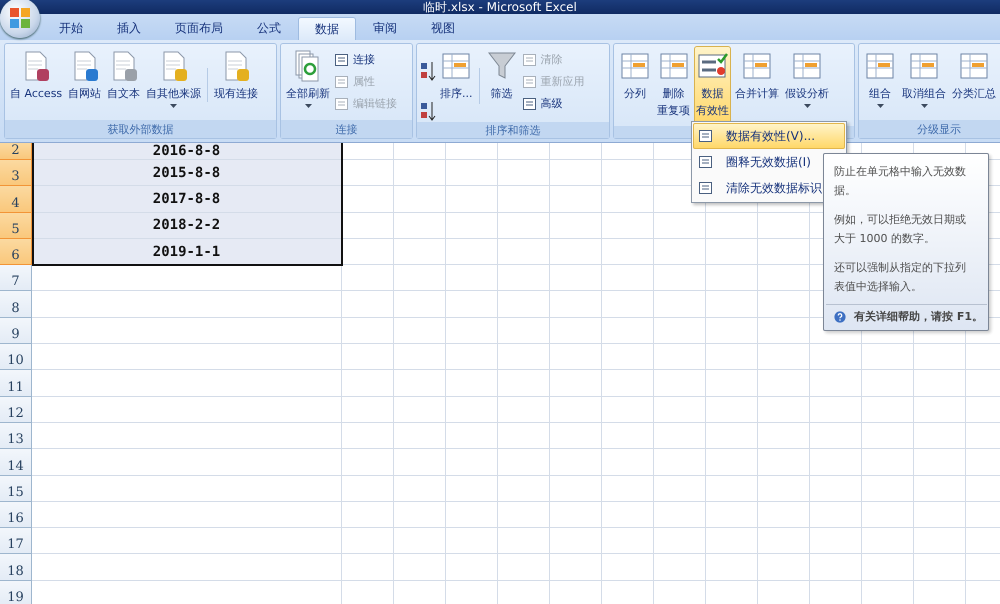 The width and height of the screenshot is (1000, 604). What do you see at coordinates (187, 252) in the screenshot?
I see `table-cell: 2019-1-1` at bounding box center [187, 252].